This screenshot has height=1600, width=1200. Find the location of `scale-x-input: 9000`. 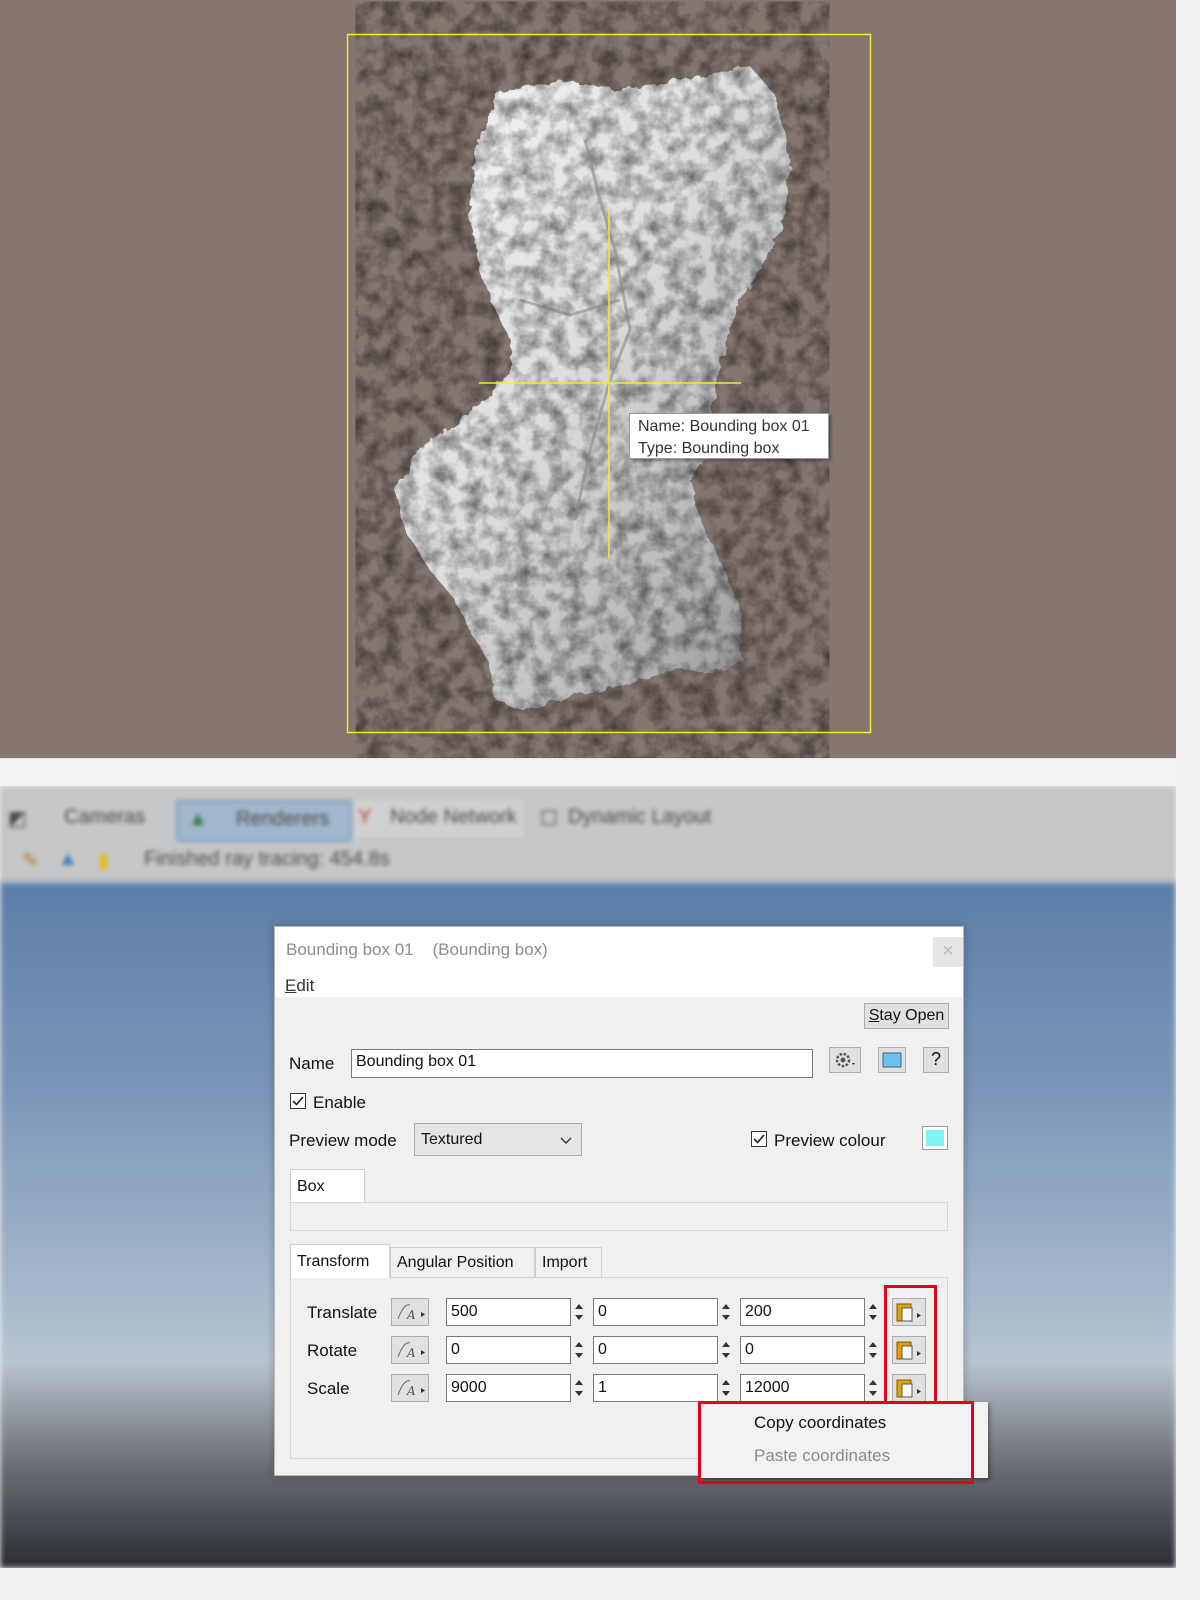

scale-x-input: 9000 is located at coordinates (508, 1388).